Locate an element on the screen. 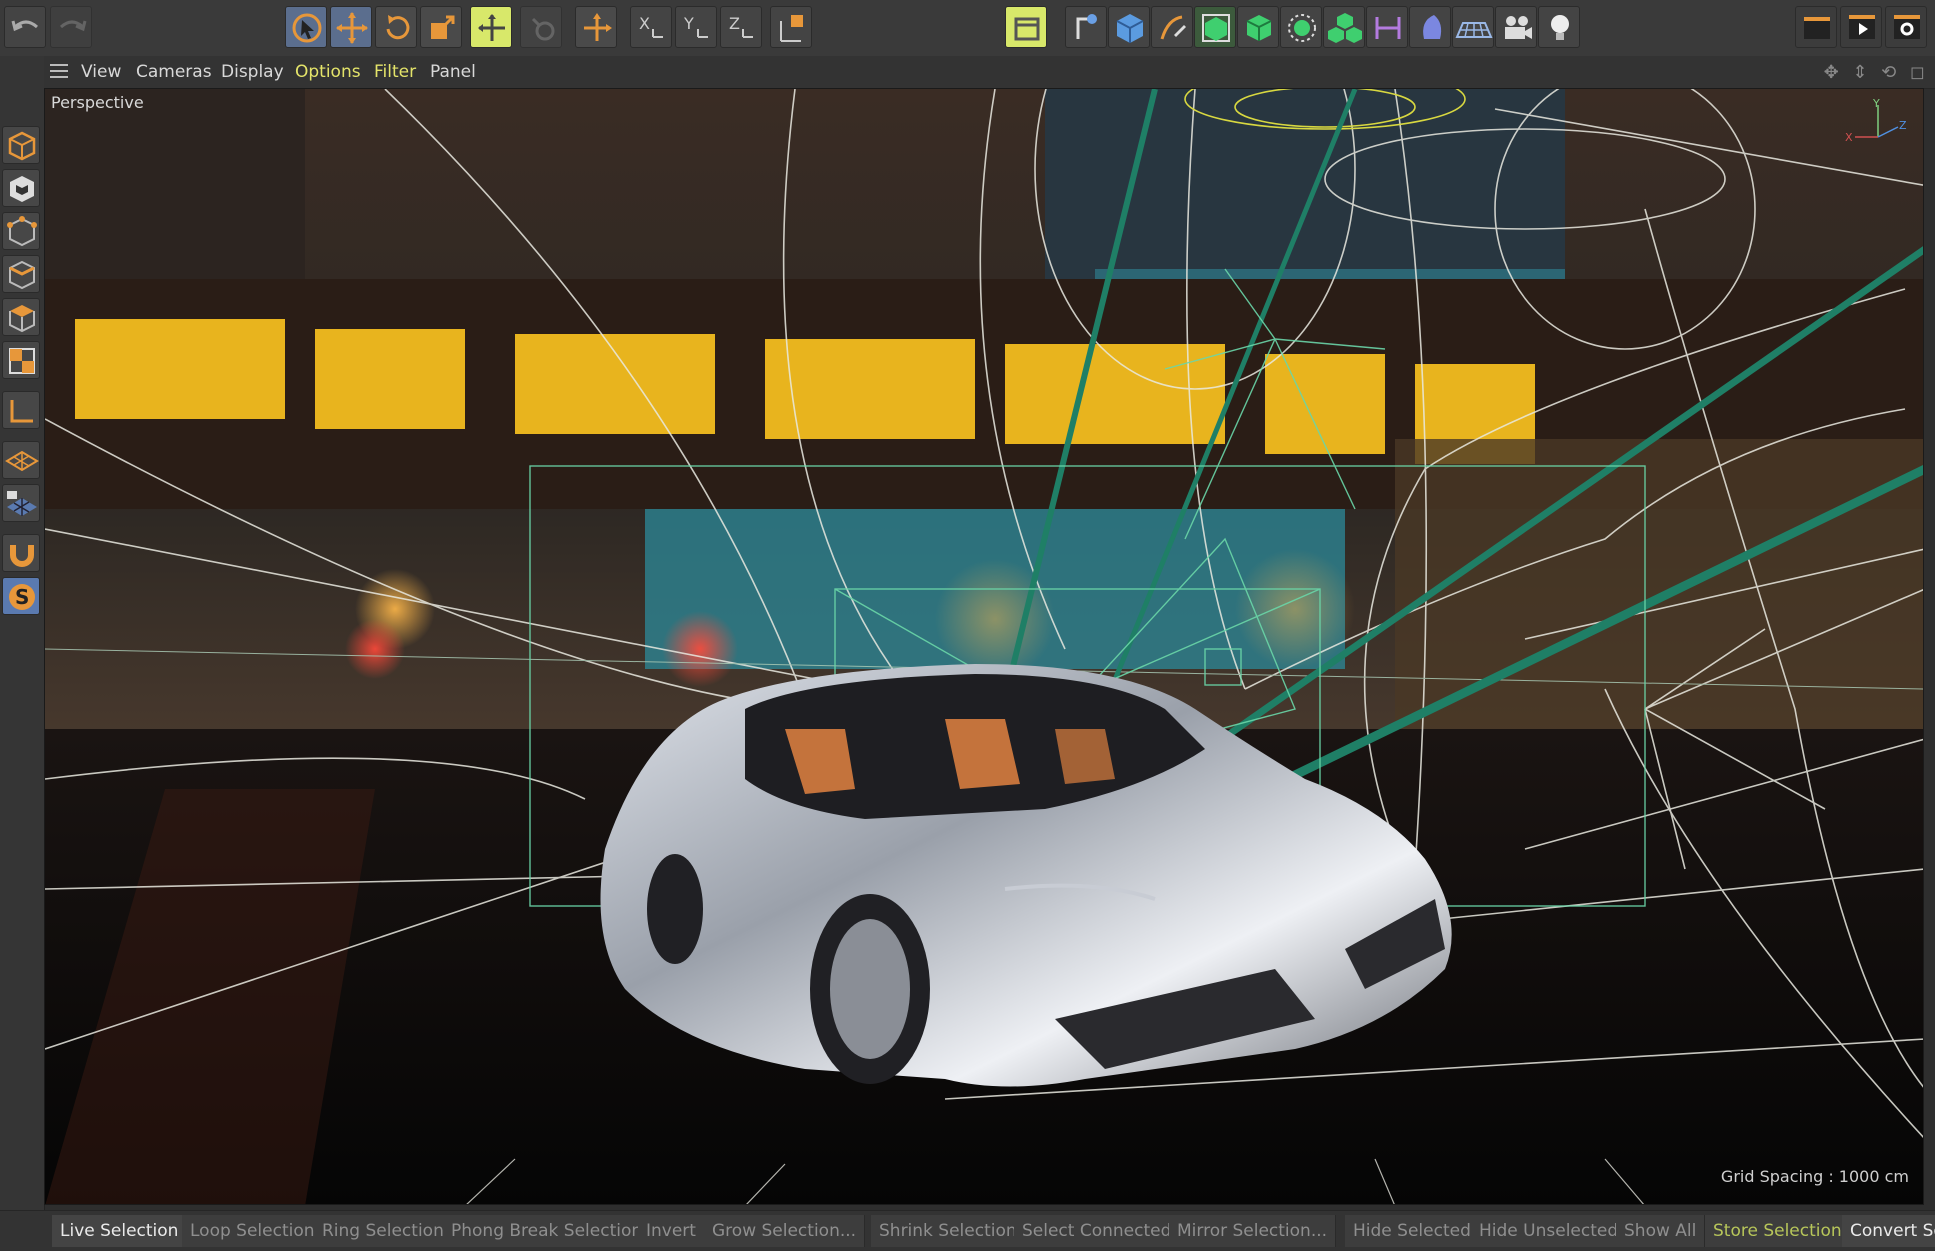 The image size is (1935, 1251). axis-icon is located at coordinates (598, 27).